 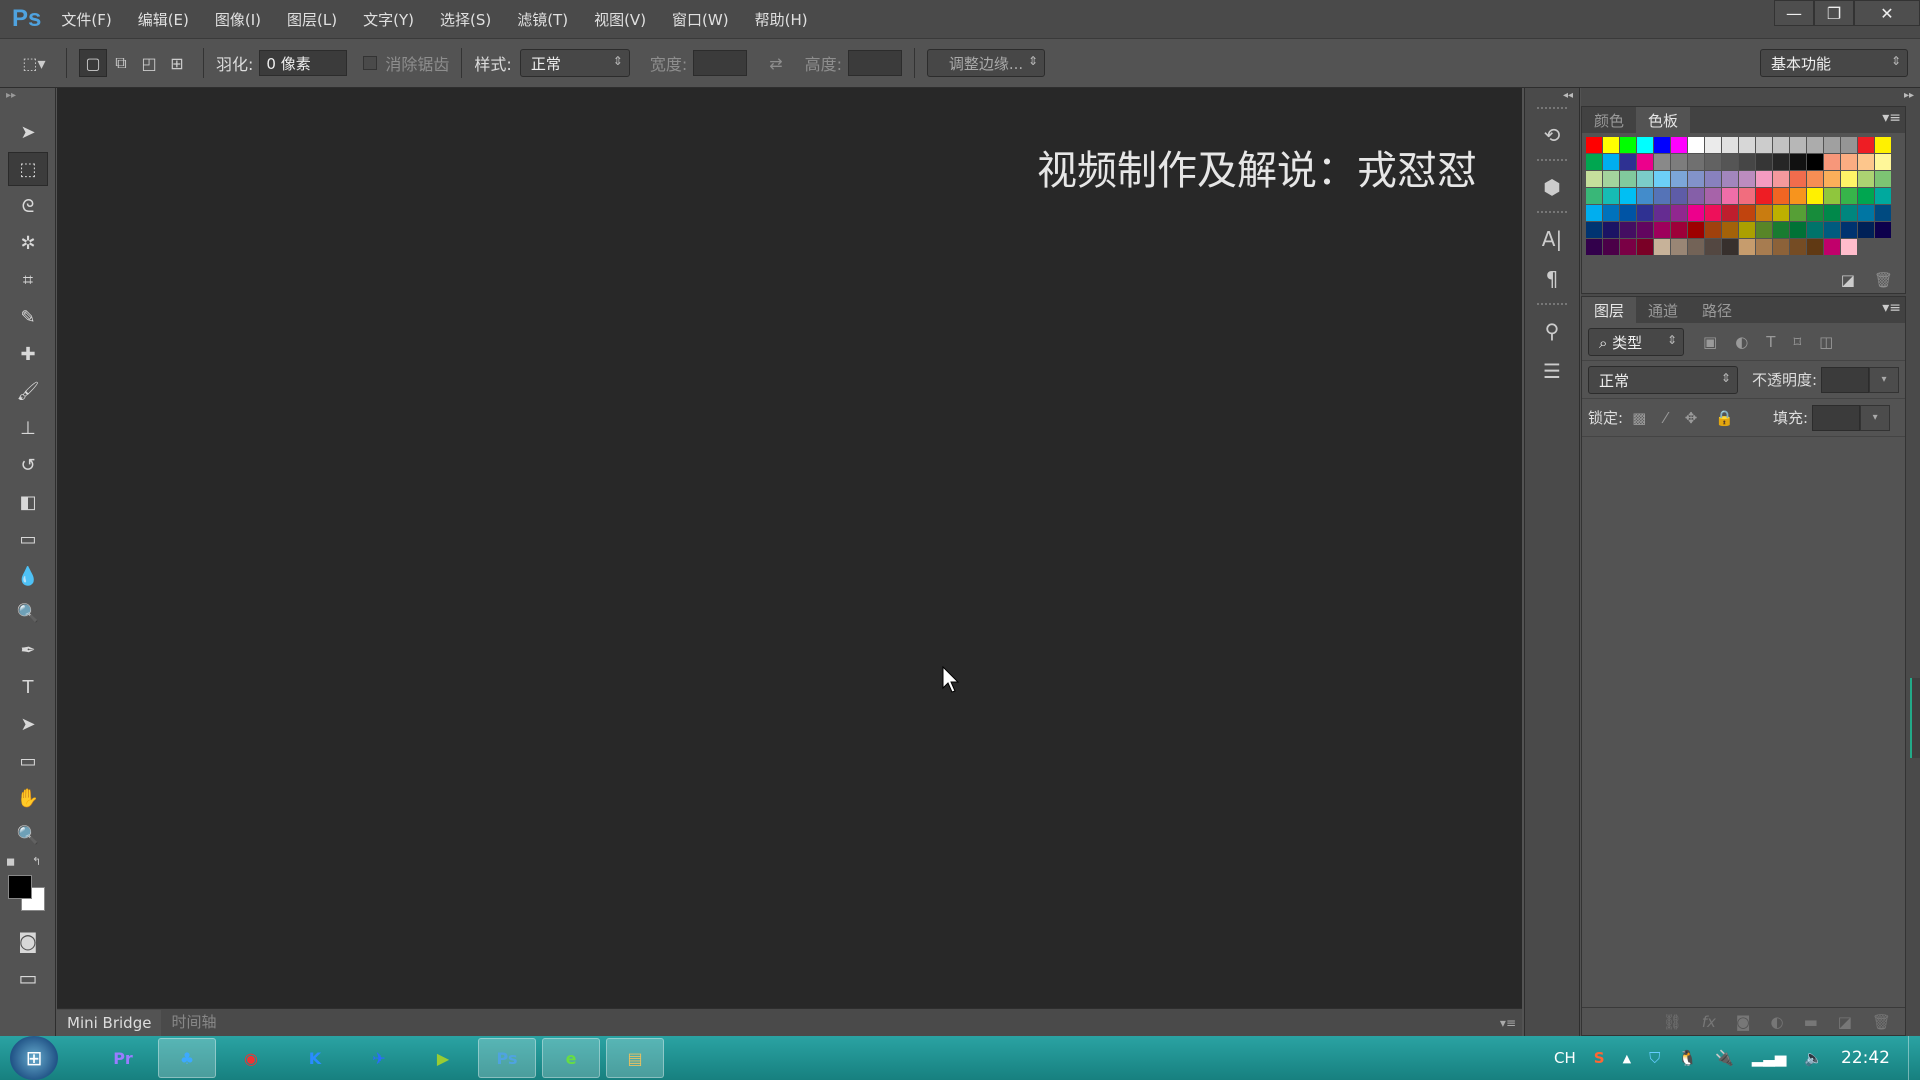 I want to click on brush-panel-icon: ☰, so click(x=1552, y=371).